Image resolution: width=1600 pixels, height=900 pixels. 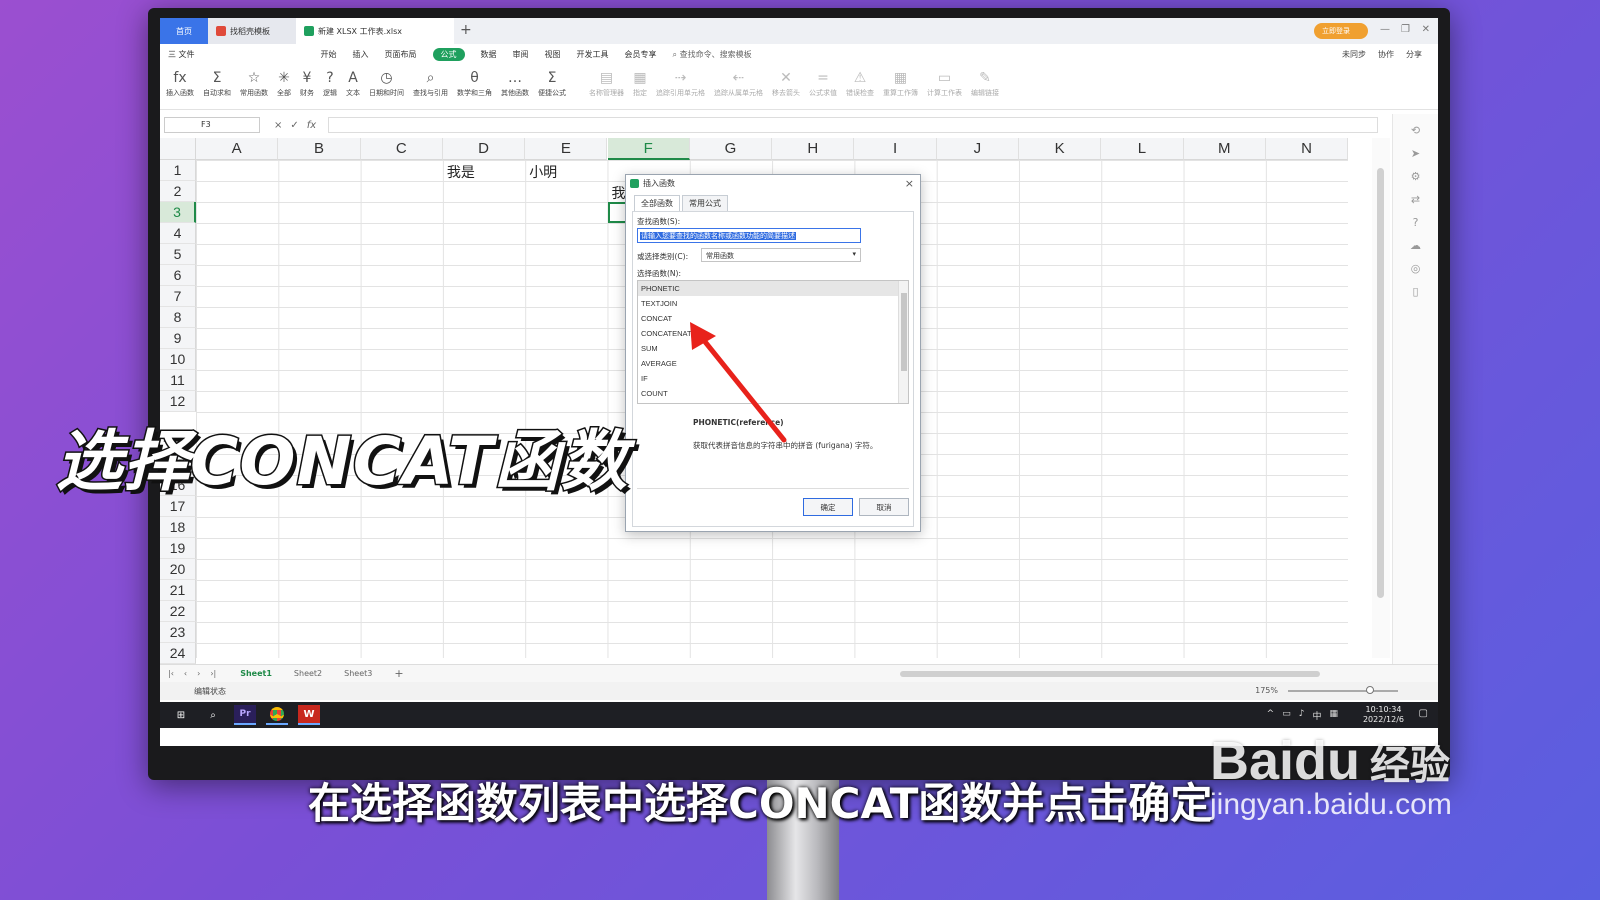 What do you see at coordinates (1426, 29) in the screenshot?
I see `close-icon: ✕` at bounding box center [1426, 29].